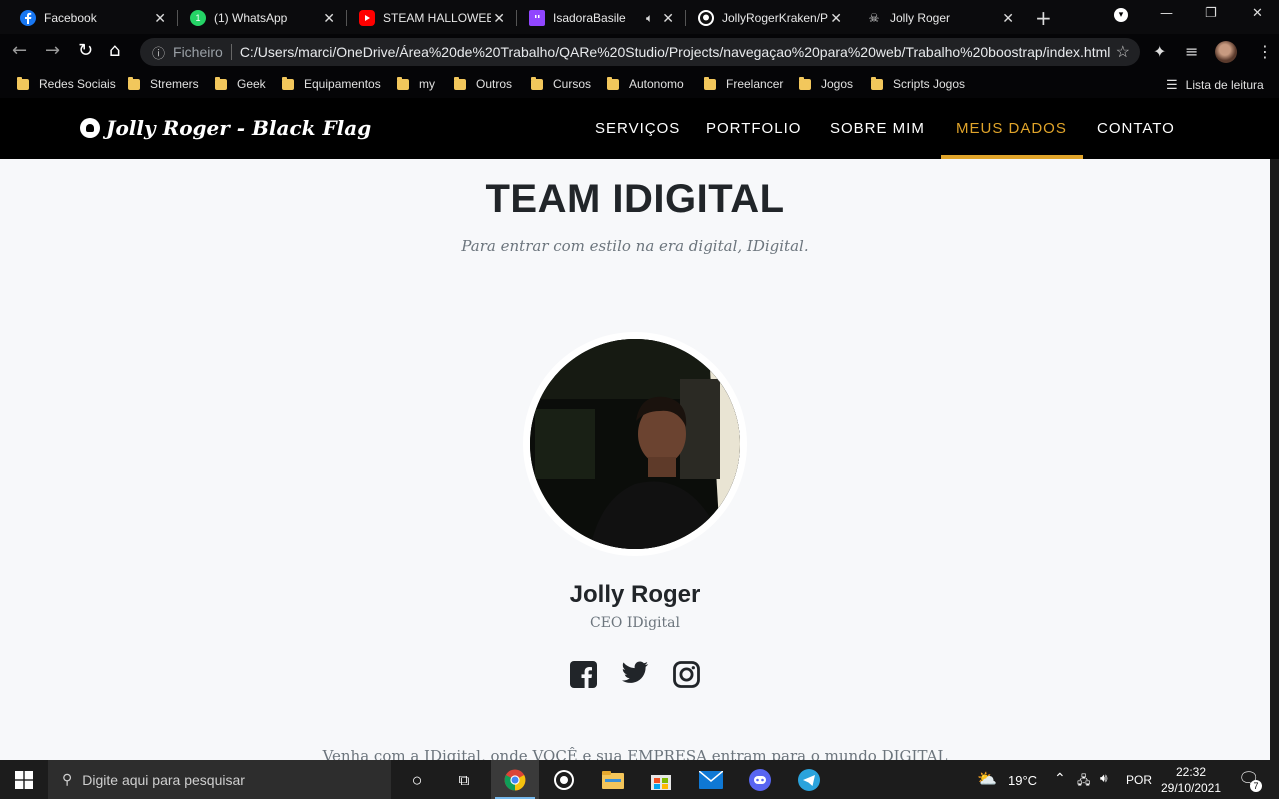  I want to click on close-window-icon: ✕, so click(1257, 13).